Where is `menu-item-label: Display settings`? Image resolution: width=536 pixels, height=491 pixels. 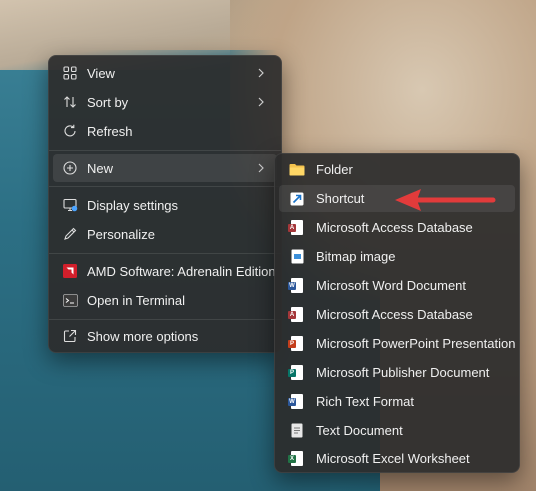
menu-item-label: Display settings is located at coordinates (133, 205).